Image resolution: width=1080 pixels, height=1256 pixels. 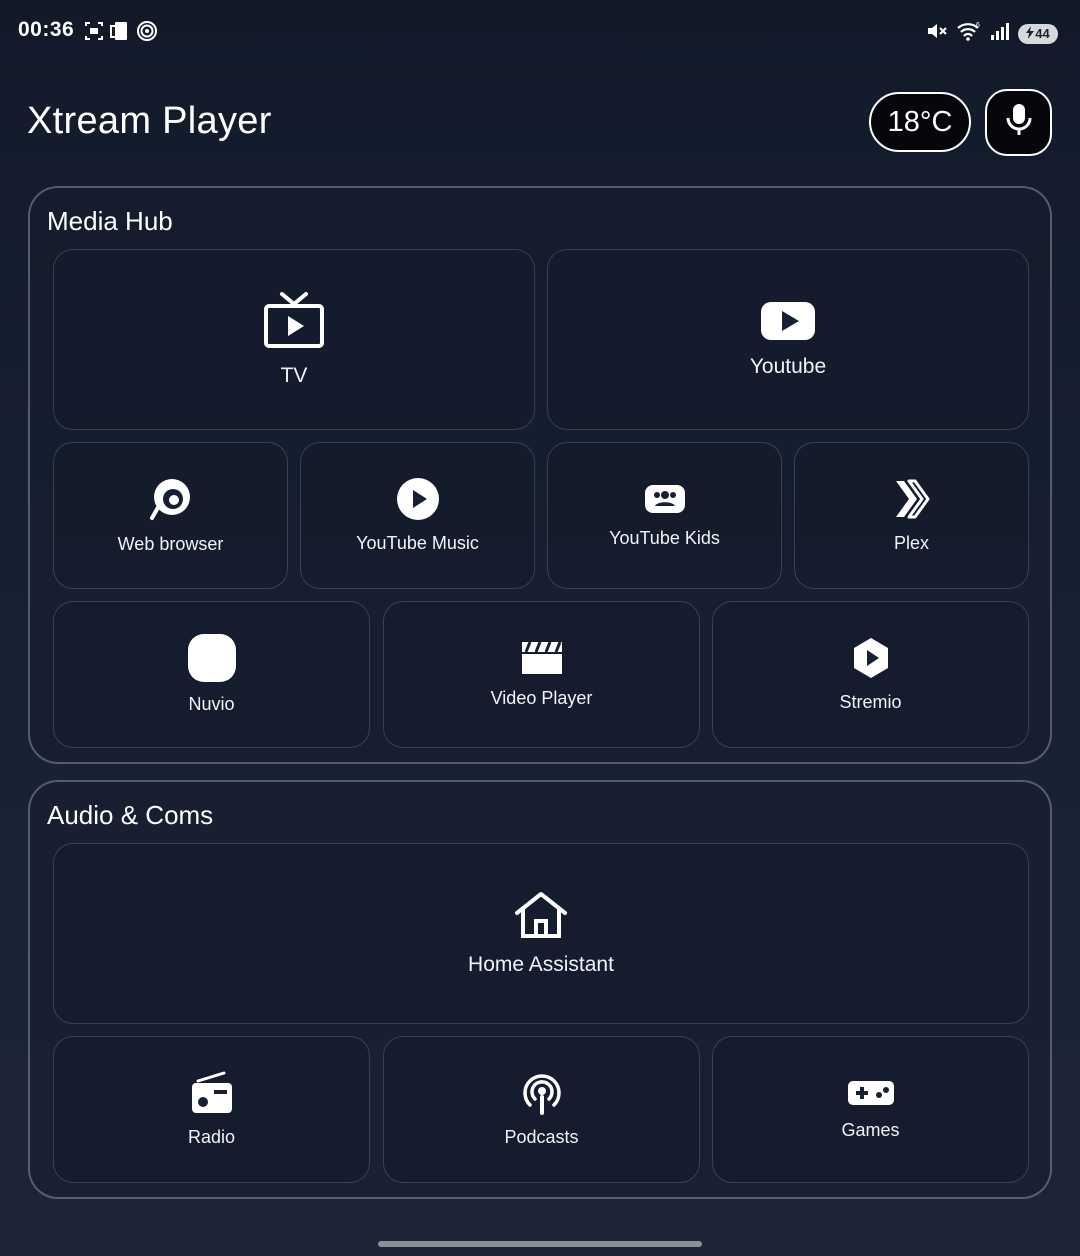 What do you see at coordinates (788, 321) in the screenshot?
I see `youtube-icon` at bounding box center [788, 321].